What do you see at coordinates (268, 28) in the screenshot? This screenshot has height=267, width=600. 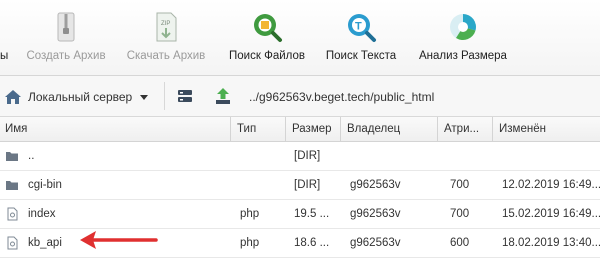 I see `search-files-icon` at bounding box center [268, 28].